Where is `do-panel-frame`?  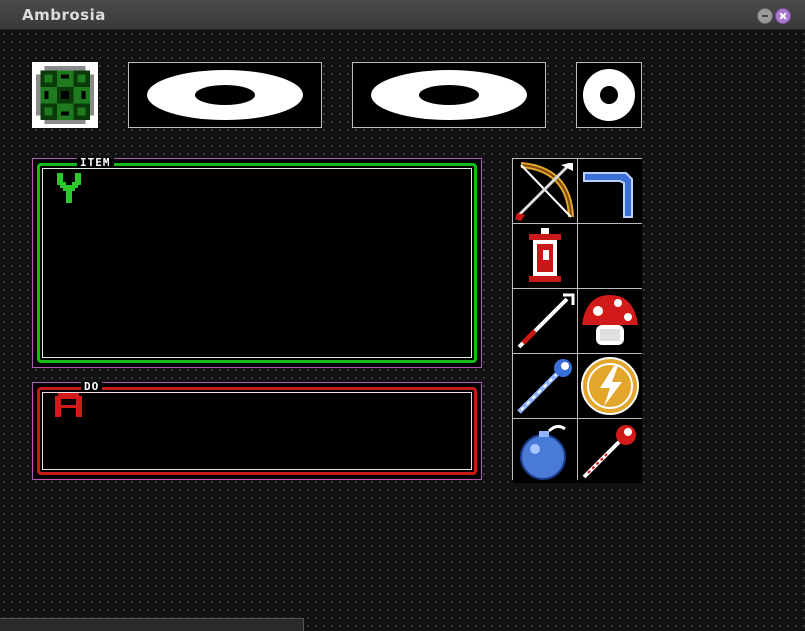 do-panel-frame is located at coordinates (257, 431).